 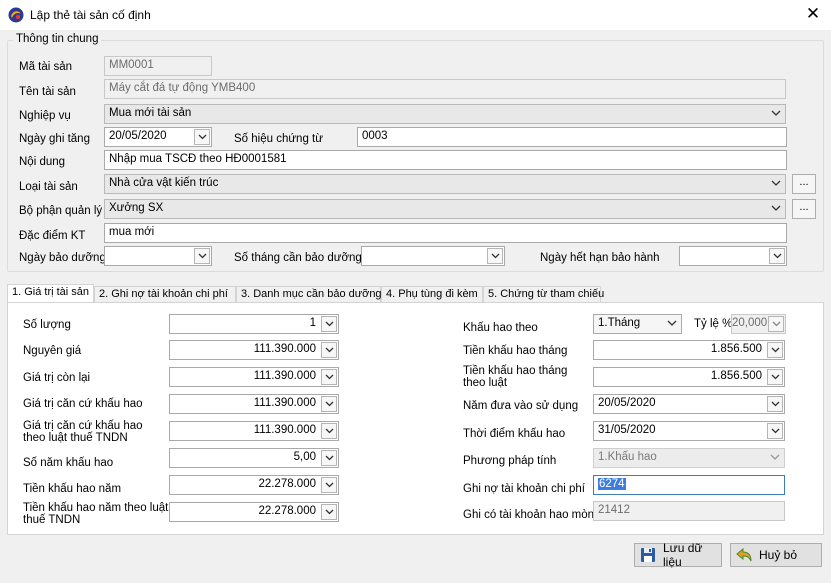 I want to click on voucher-field: 0003, so click(x=572, y=137).